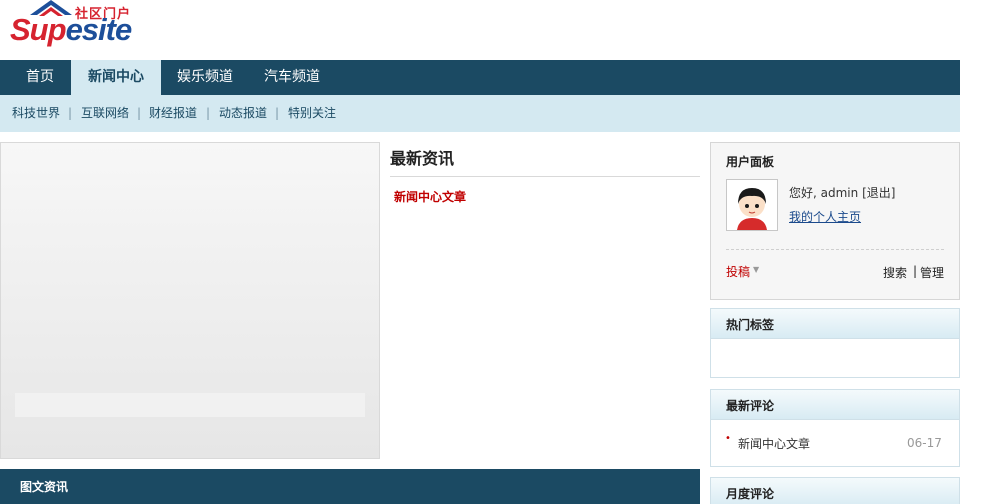 This screenshot has height=504, width=1002. I want to click on subnav-item-tech: 科技世界, so click(36, 113).